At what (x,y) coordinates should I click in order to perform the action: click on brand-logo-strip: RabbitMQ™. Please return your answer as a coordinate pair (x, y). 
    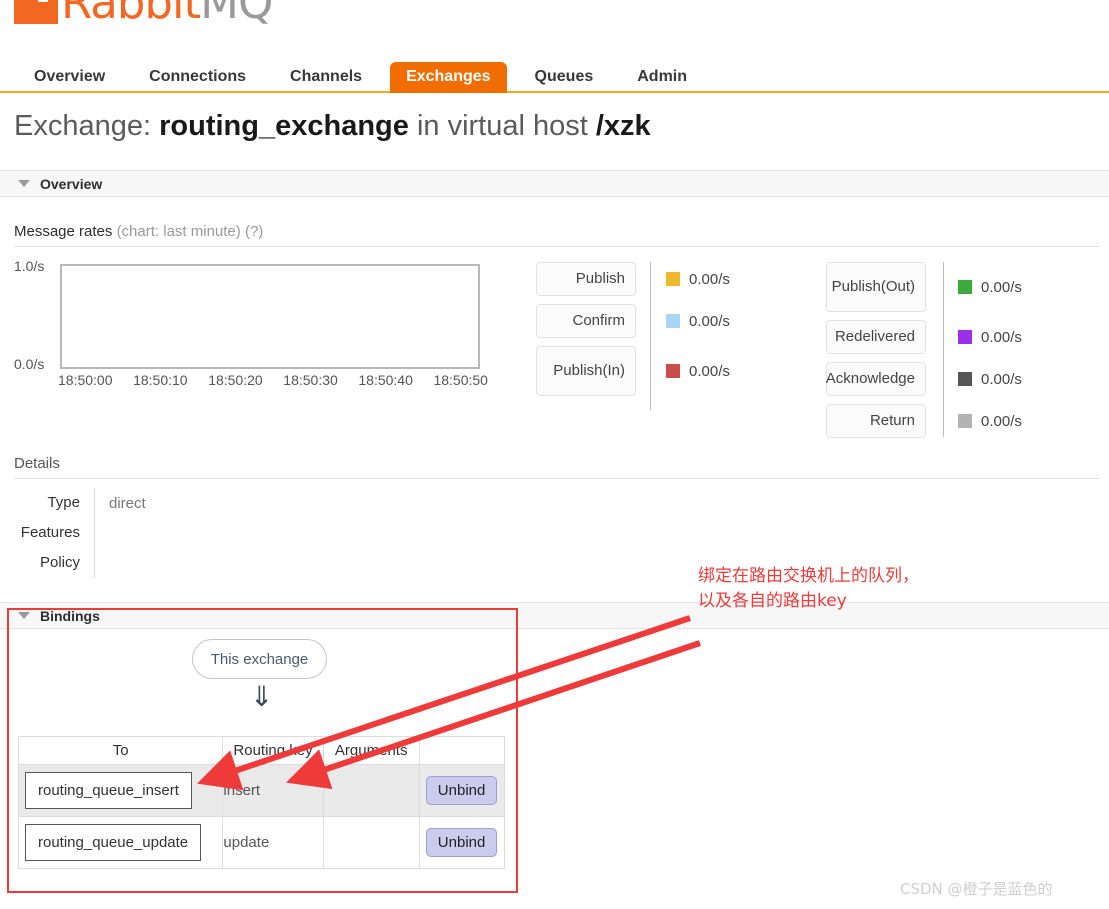
    Looking at the image, I should click on (554, 17).